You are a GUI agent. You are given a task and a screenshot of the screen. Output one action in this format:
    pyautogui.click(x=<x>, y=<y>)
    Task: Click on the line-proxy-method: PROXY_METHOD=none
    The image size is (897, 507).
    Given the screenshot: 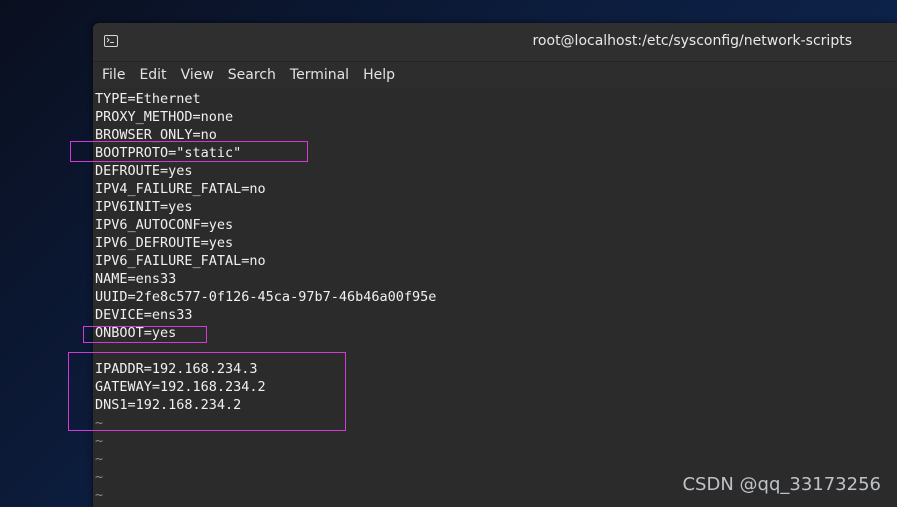 What is the action you would take?
    pyautogui.click(x=164, y=117)
    